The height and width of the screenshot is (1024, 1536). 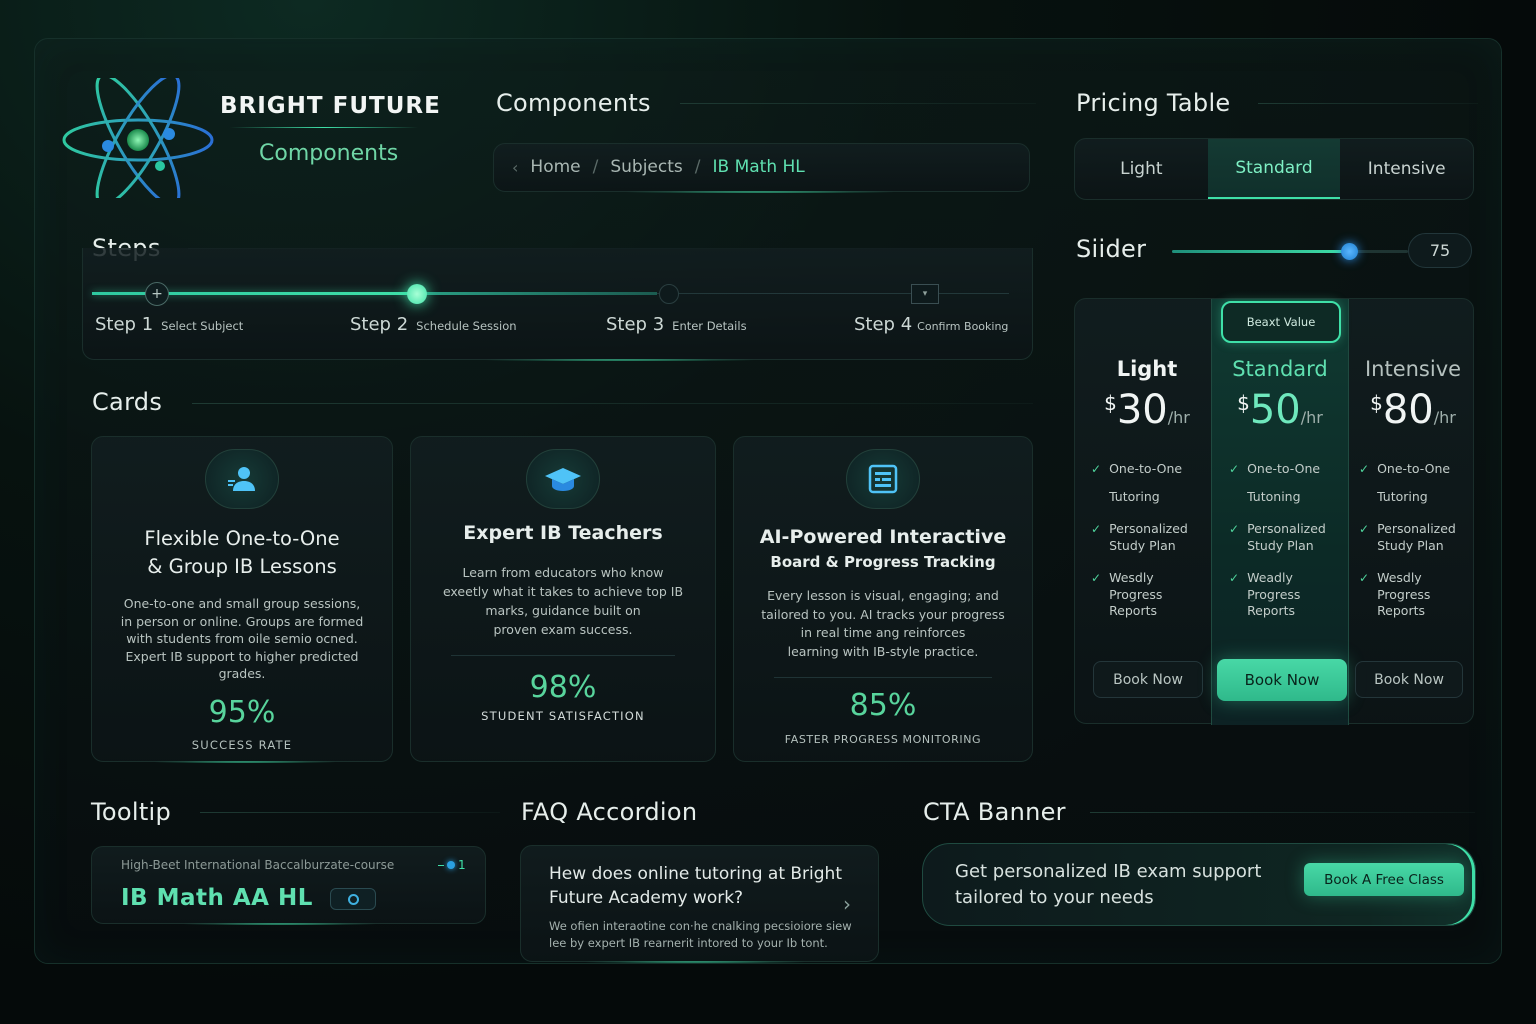 What do you see at coordinates (1280, 410) in the screenshot?
I see `plan-price: $50/hr` at bounding box center [1280, 410].